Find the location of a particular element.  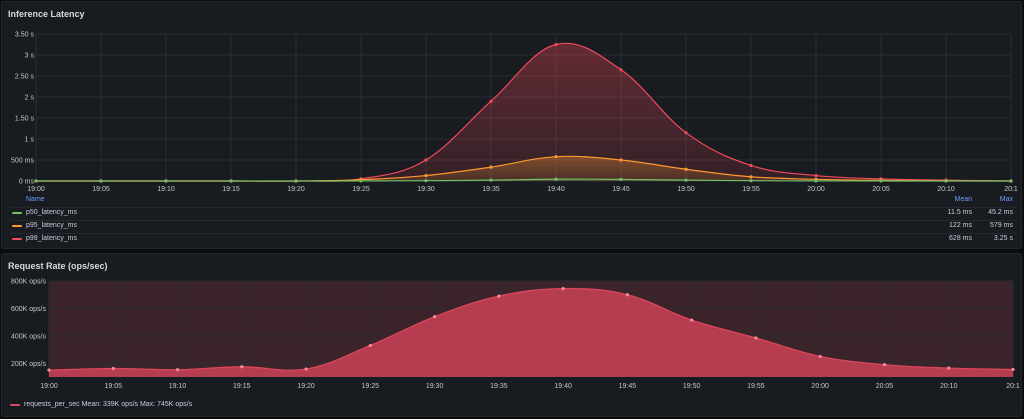

legend-mean-p99: 628 ms is located at coordinates (960, 238).